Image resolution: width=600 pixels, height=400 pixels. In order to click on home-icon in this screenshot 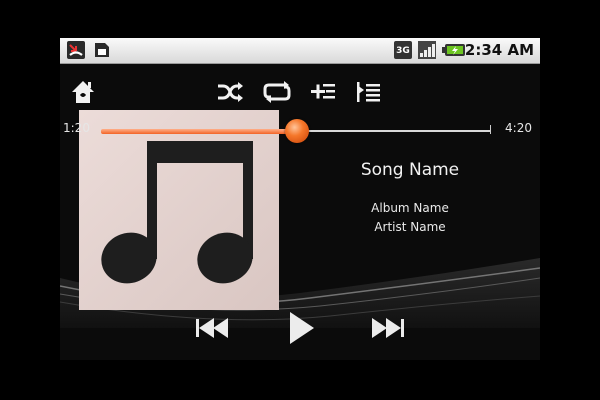, I will do `click(83, 92)`.